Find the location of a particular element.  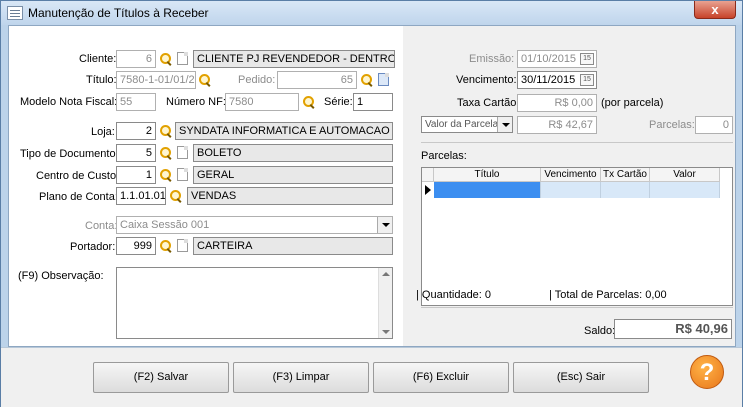

total-parcelas-text: Total de Parcelas: 0,00 is located at coordinates (610, 295).